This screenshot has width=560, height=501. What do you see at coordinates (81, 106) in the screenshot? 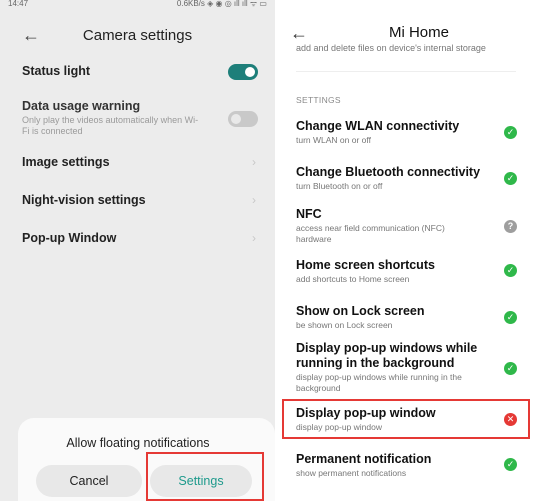
I see `setting-label: Data usage warning` at bounding box center [81, 106].